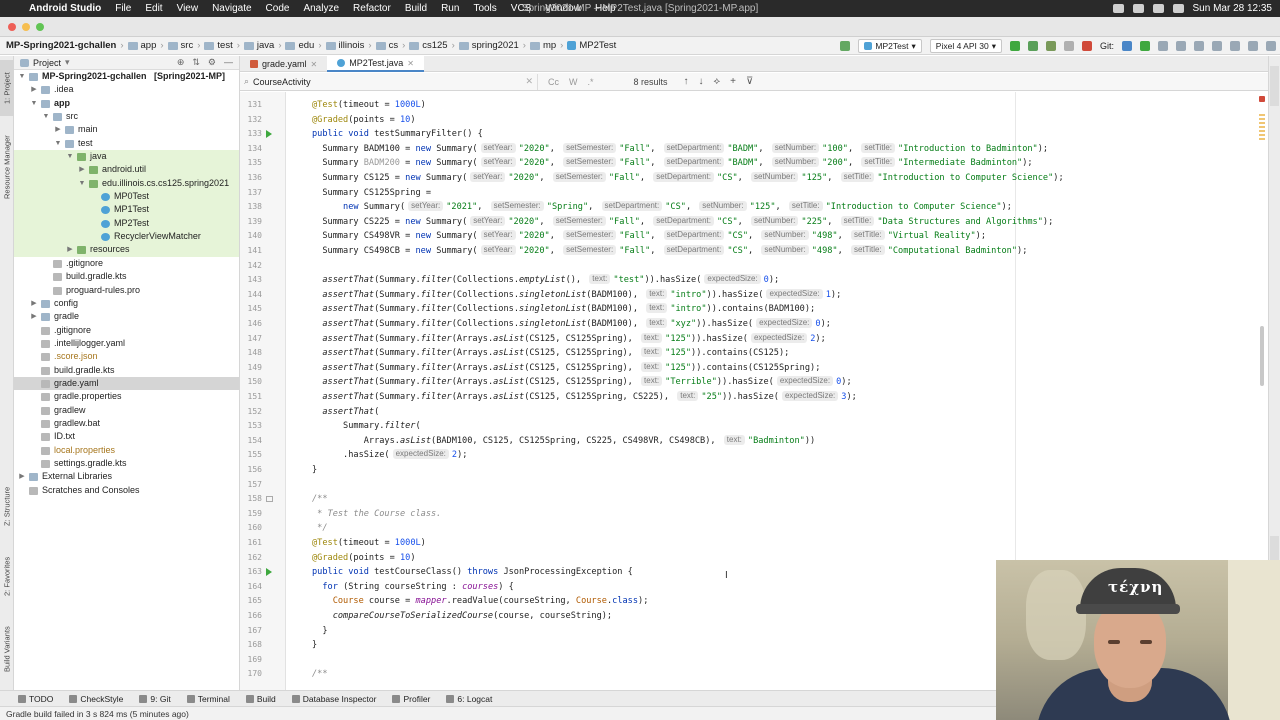  What do you see at coordinates (1068, 46) in the screenshot?
I see `stop-icon` at bounding box center [1068, 46].